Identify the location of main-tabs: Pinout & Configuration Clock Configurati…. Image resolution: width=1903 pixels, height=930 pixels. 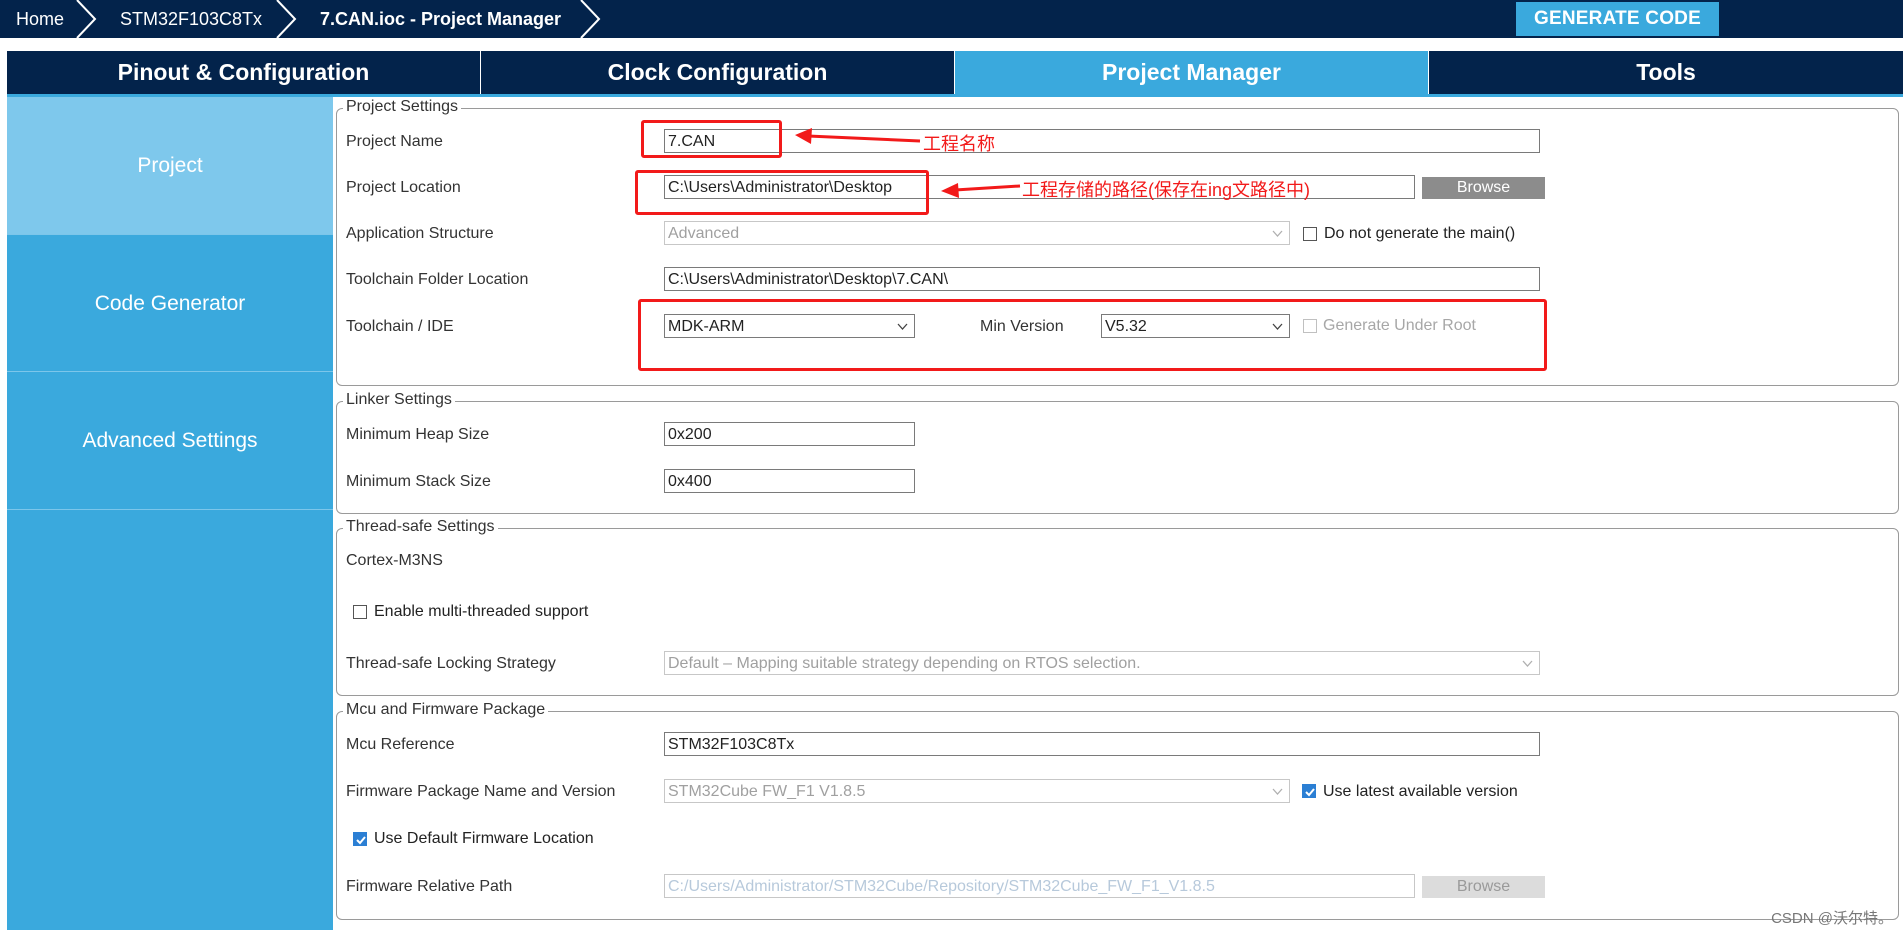
(955, 72).